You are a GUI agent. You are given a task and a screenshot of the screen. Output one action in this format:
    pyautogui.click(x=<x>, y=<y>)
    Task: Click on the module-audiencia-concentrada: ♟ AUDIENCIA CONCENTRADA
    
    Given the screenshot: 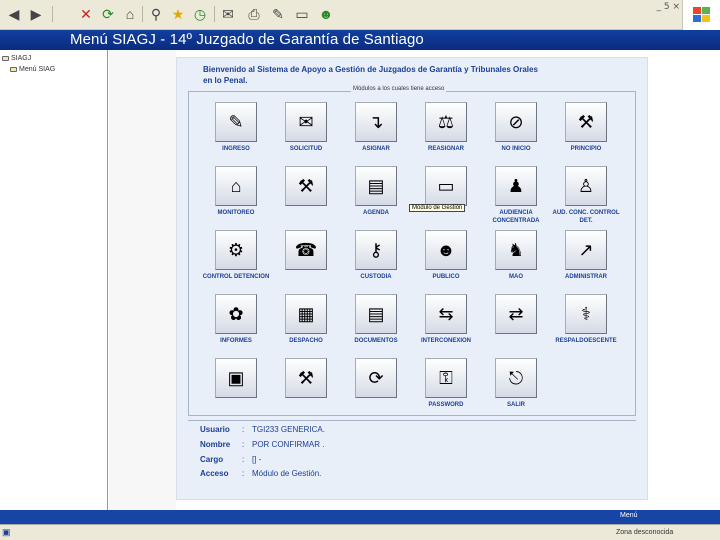 What is the action you would take?
    pyautogui.click(x=516, y=197)
    